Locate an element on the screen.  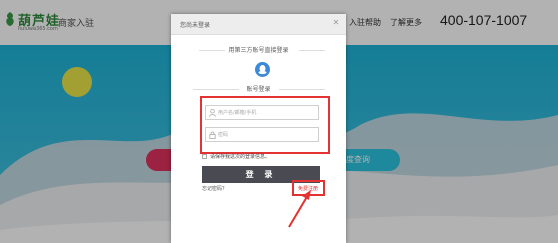
qq-login-button is located at coordinates (262, 69).